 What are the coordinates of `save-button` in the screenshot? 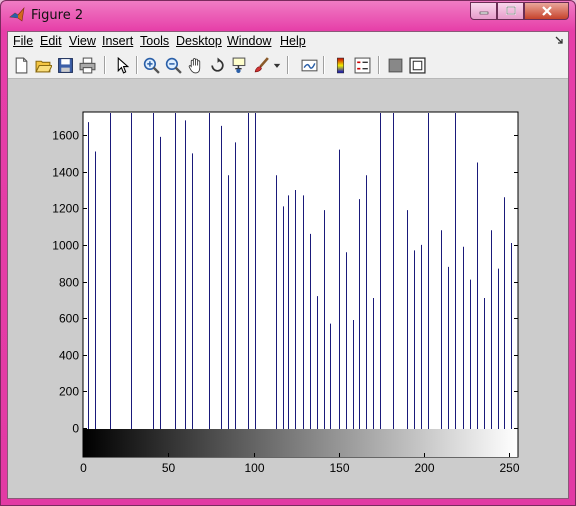 It's located at (65, 65).